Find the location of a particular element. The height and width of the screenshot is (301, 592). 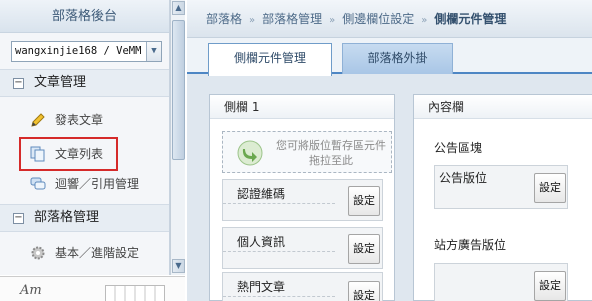

sidebar-item-settings: 基本／進階設定 is located at coordinates (84, 253).